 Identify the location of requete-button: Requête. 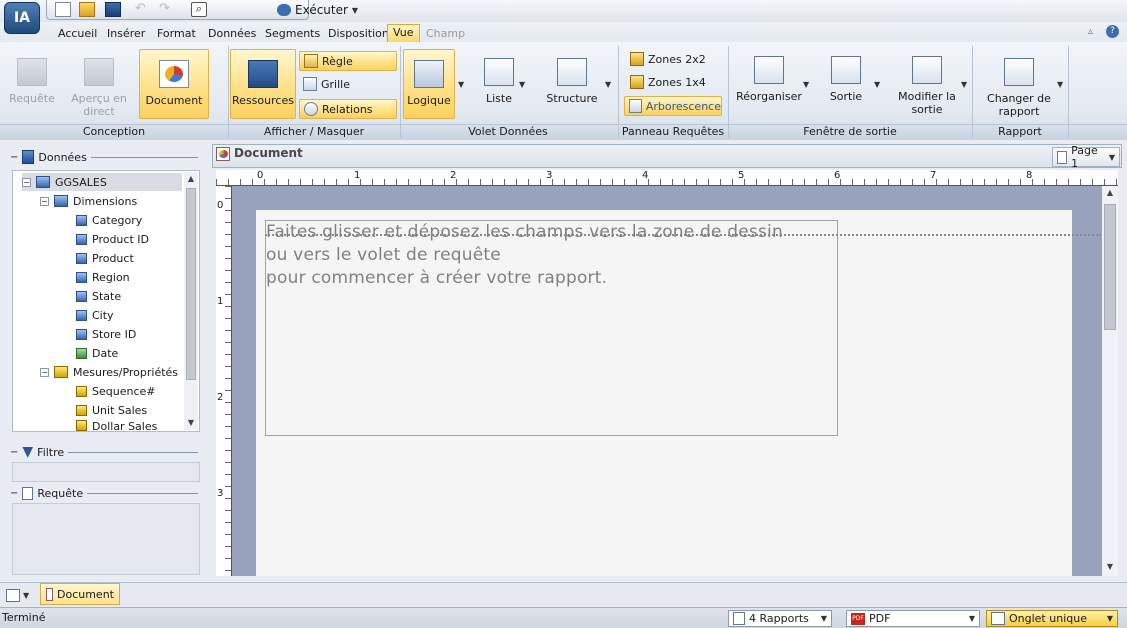
(32, 86).